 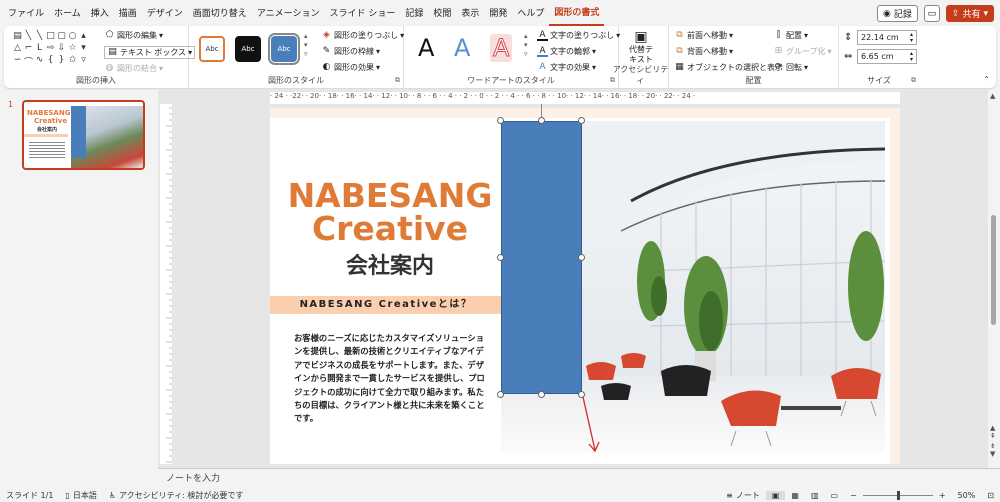 What do you see at coordinates (426, 48) in the screenshot?
I see `wordart-black: A` at bounding box center [426, 48].